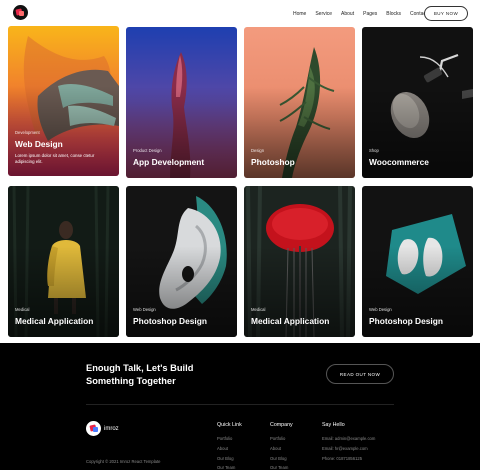 The height and width of the screenshot is (470, 480). Describe the element at coordinates (360, 374) in the screenshot. I see `read-out-now-button: READ OUT NOW` at that location.